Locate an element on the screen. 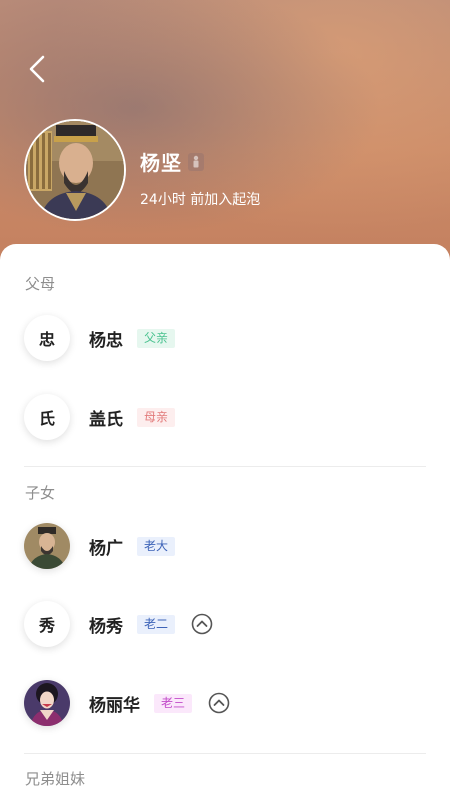 The width and height of the screenshot is (450, 800). member-name: 盖氏 is located at coordinates (106, 419).